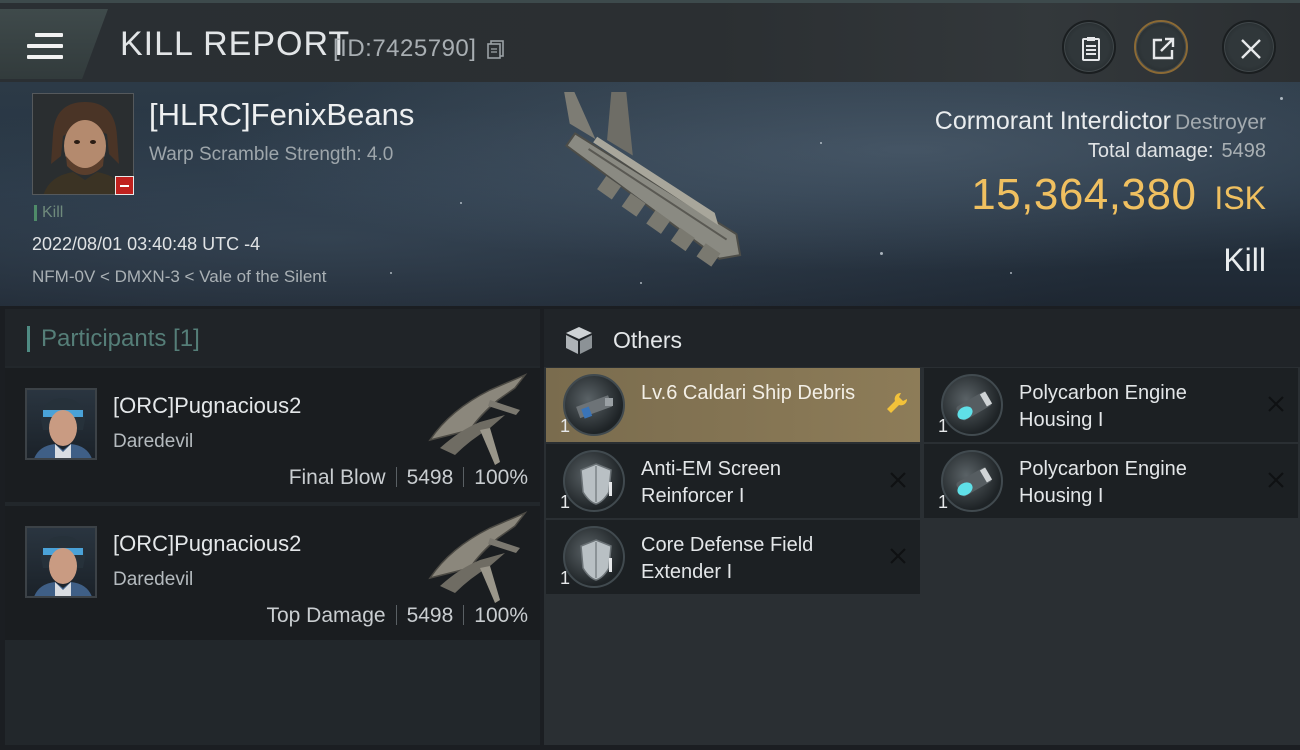  Describe the element at coordinates (45, 46) in the screenshot. I see `hamburger-menu-icon` at that location.